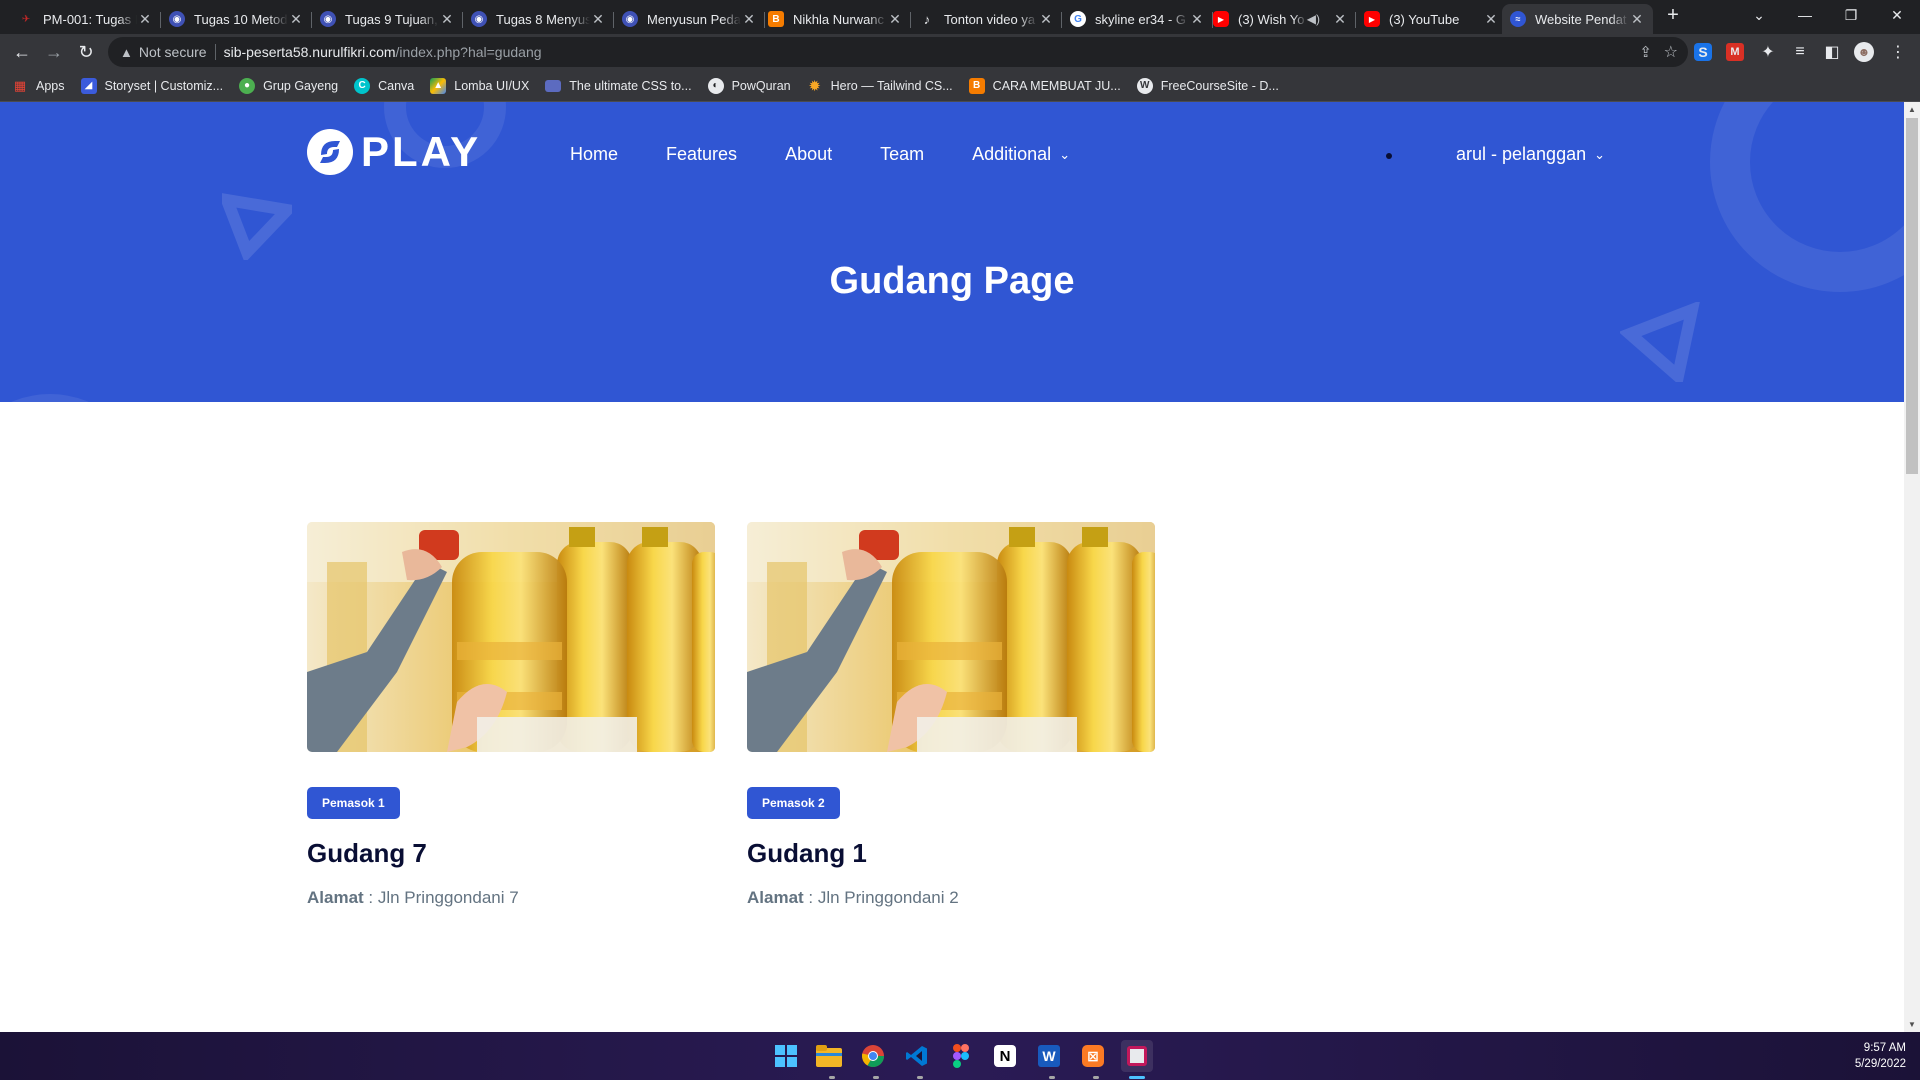 The image size is (1920, 1080). What do you see at coordinates (1093, 1056) in the screenshot?
I see `xampp-icon: ⊠` at bounding box center [1093, 1056].